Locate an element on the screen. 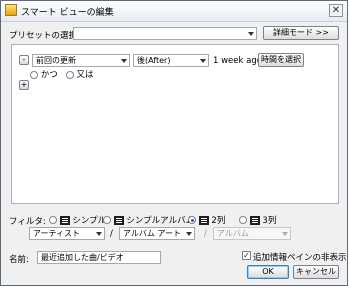  app-icon is located at coordinates (11, 10).